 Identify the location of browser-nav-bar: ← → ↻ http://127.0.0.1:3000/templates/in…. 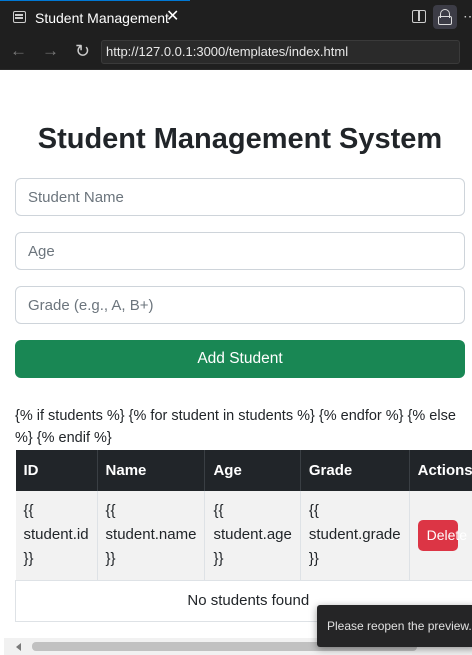
(236, 52).